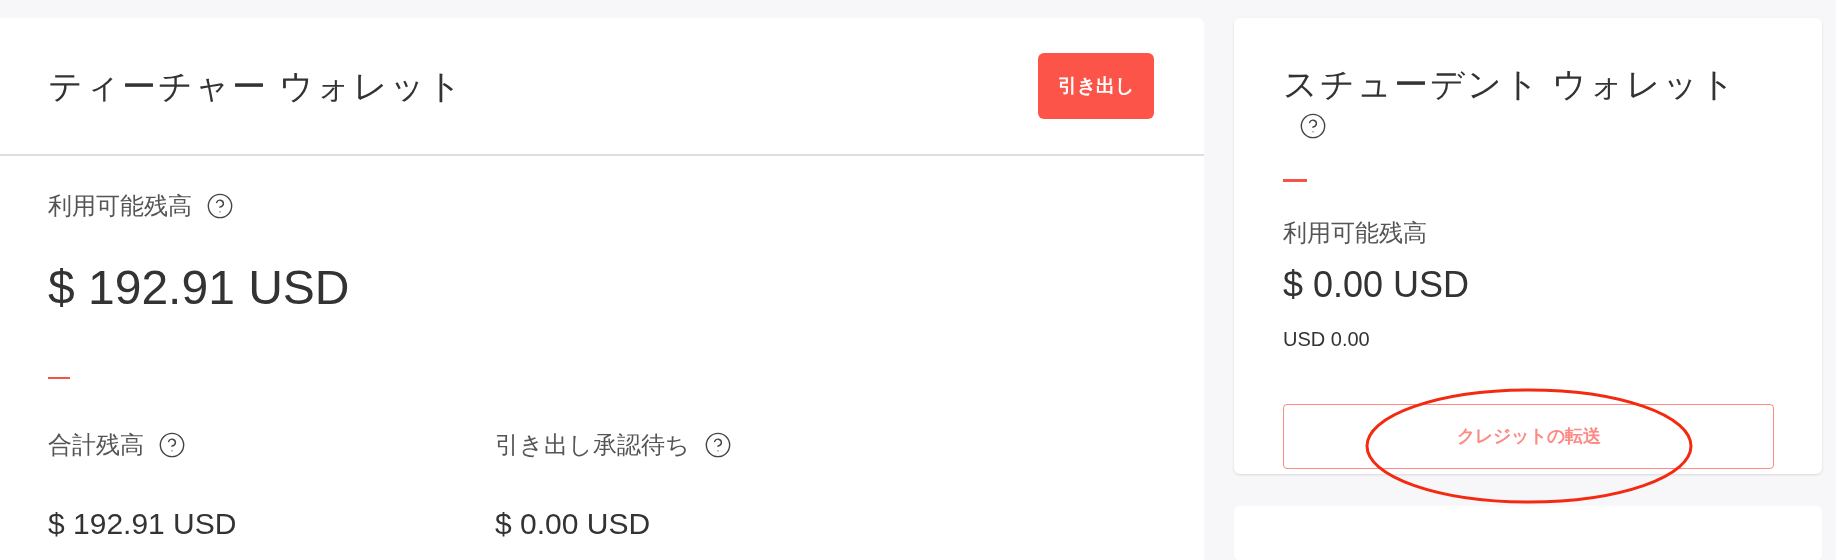  What do you see at coordinates (1511, 84) in the screenshot?
I see `card-title: スチューデント ウォレット` at bounding box center [1511, 84].